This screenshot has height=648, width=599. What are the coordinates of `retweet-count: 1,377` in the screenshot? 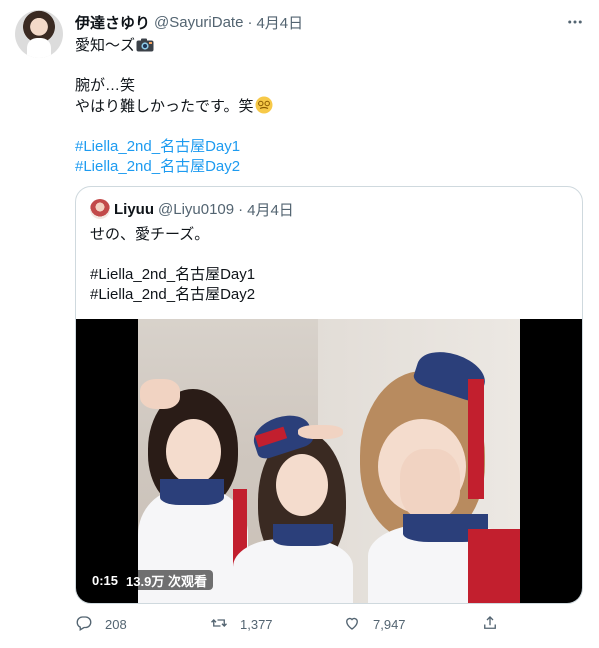 It's located at (256, 624).